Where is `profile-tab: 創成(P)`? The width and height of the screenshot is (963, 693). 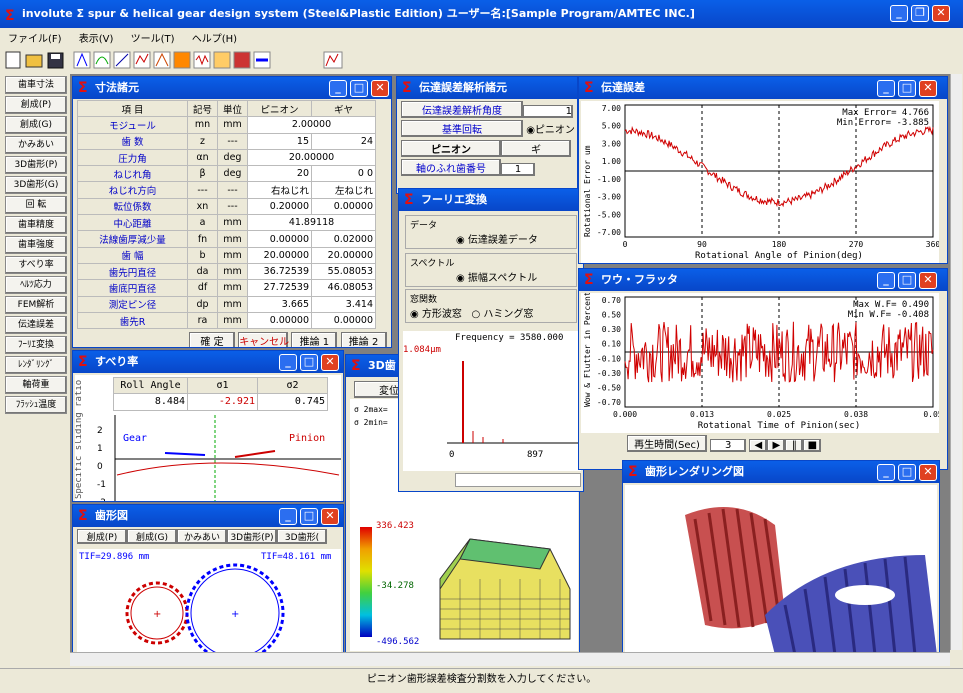 profile-tab: 創成(P) is located at coordinates (102, 536).